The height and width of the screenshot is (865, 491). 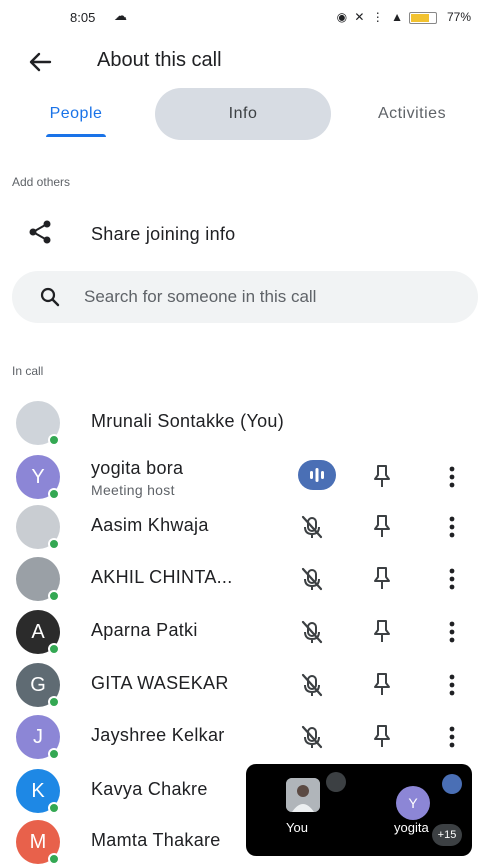 What do you see at coordinates (50, 297) in the screenshot?
I see `search-icon` at bounding box center [50, 297].